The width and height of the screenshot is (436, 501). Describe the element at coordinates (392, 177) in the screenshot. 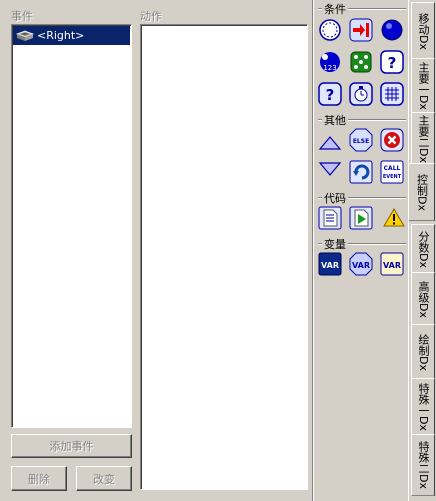

I see `call-event-icon-text-event: EVENT` at that location.